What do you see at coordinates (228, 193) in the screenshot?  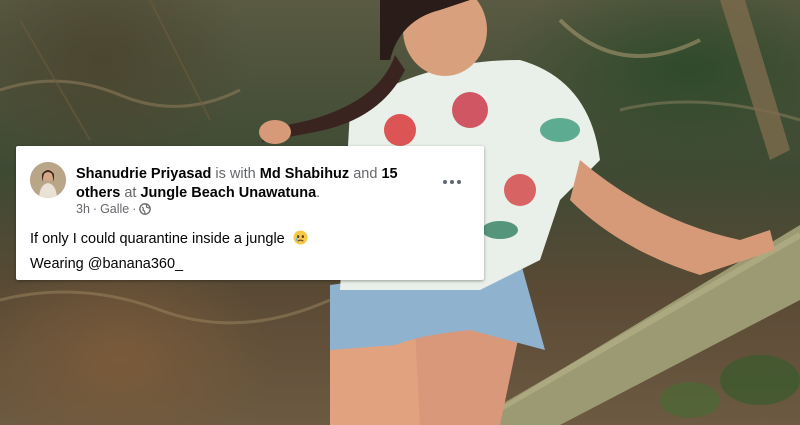 I see `location-link: Jungle Beach Unawatuna` at bounding box center [228, 193].